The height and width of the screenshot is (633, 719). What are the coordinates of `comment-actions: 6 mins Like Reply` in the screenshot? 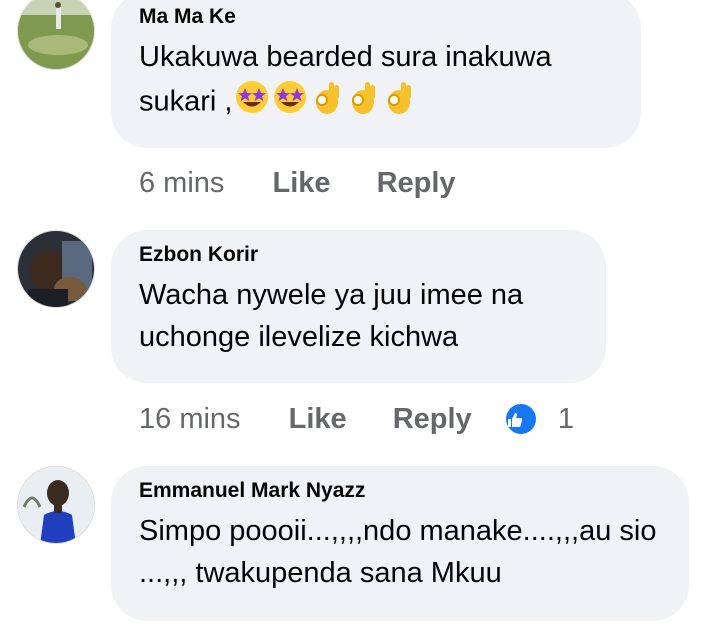 It's located at (316, 183).